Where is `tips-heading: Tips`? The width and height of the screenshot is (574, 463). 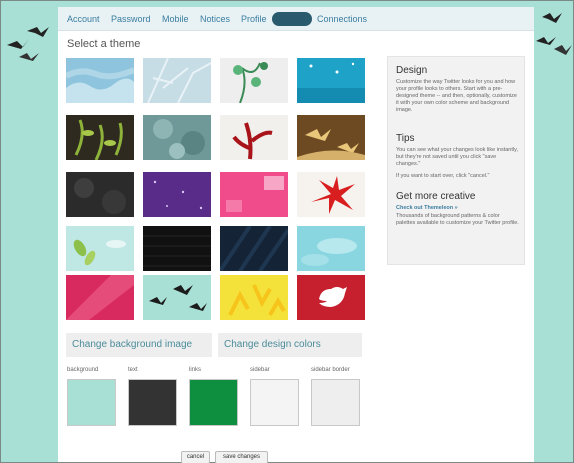
tips-heading: Tips is located at coordinates (405, 138).